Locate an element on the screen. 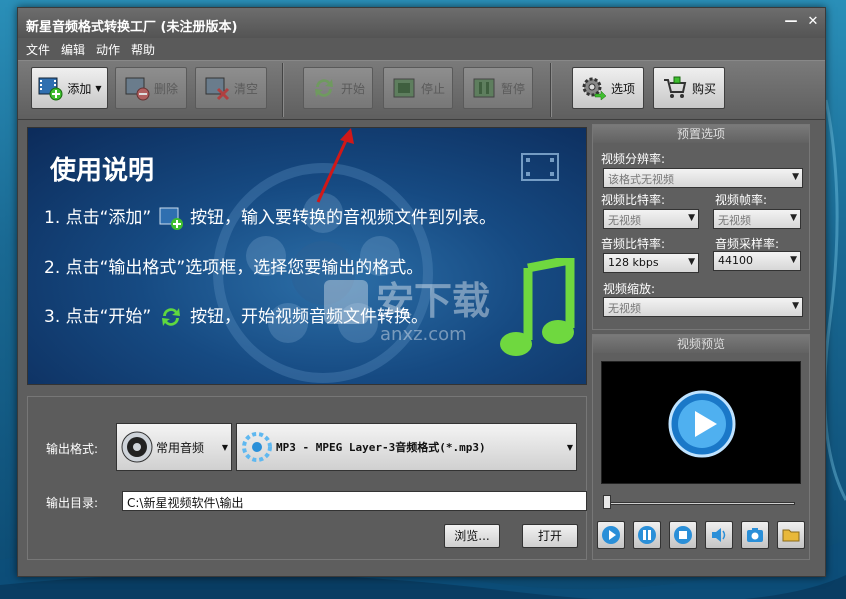 This screenshot has height=599, width=846. toolbar: 添加 ▼ 删除 清空 开始 停止 暂停 选项 购买 is located at coordinates (421, 90).